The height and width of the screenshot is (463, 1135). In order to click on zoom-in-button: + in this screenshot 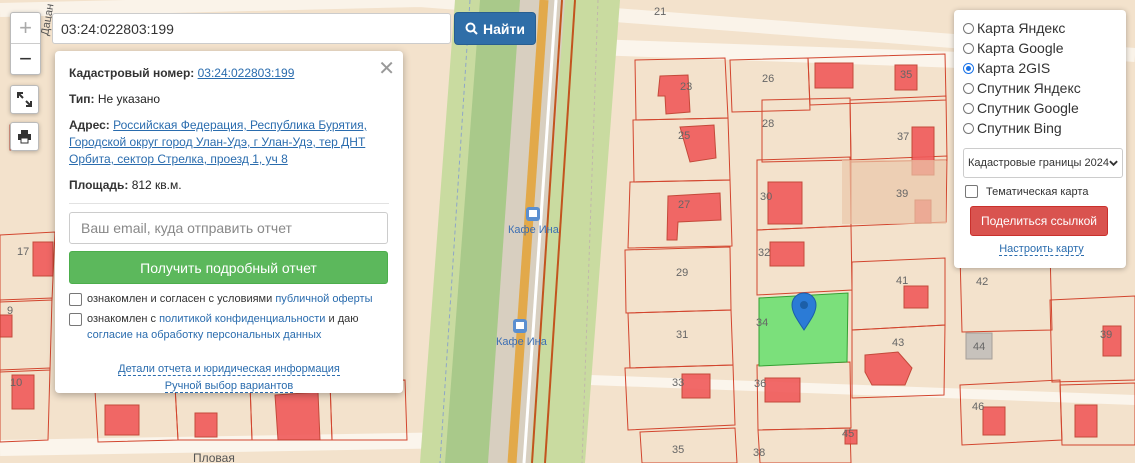, I will do `click(25, 28)`.